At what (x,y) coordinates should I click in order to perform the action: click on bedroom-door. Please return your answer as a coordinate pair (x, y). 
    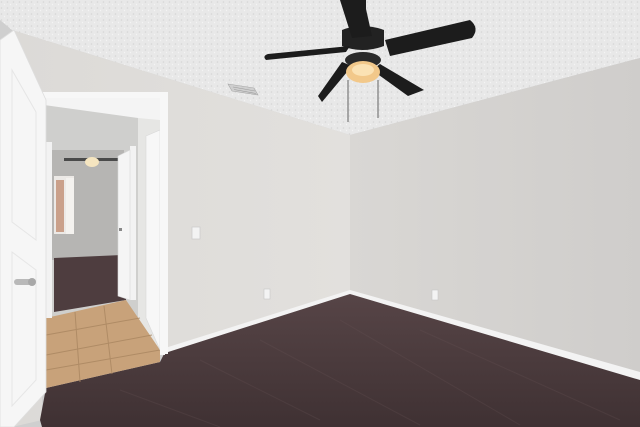
    Looking at the image, I should click on (23, 228).